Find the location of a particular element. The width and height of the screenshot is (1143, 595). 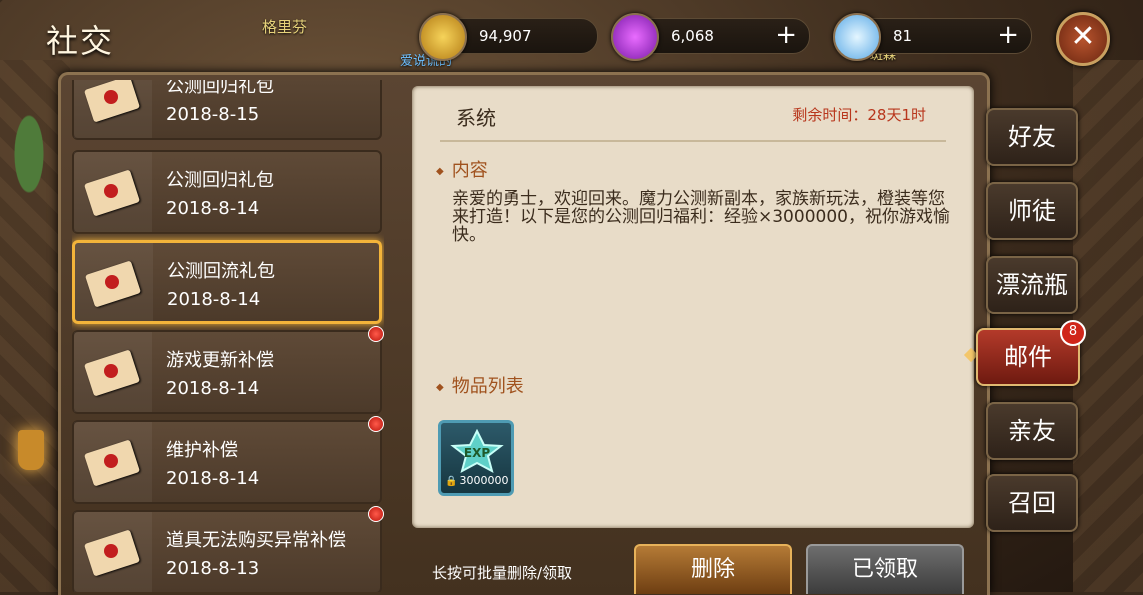

mail-list-item: 公测回归礼包 2018-8-15 is located at coordinates (227, 110).